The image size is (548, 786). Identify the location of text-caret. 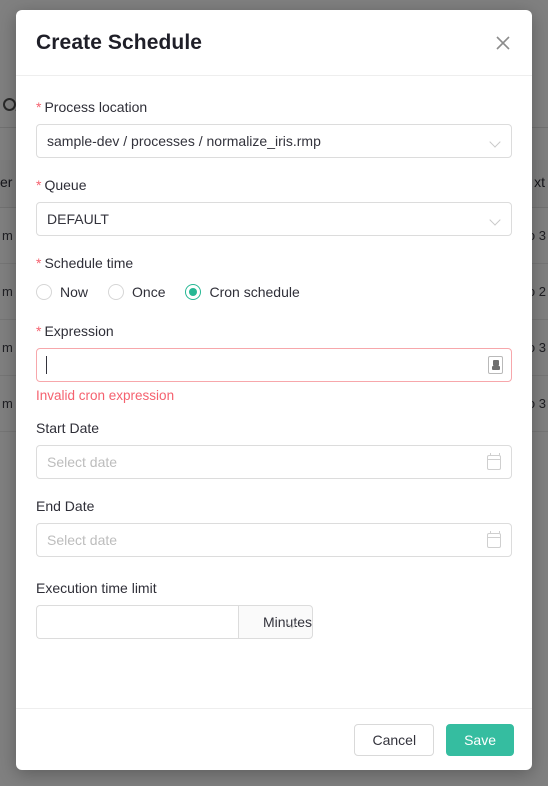
(46, 365).